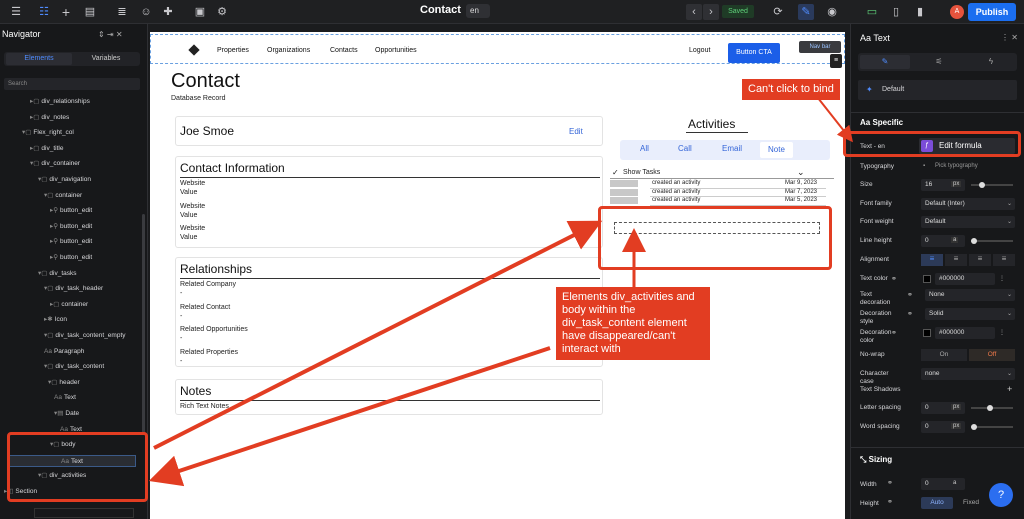 The width and height of the screenshot is (1024, 519). Describe the element at coordinates (885, 62) in the screenshot. I see `style-tab-icon: ✎` at that location.